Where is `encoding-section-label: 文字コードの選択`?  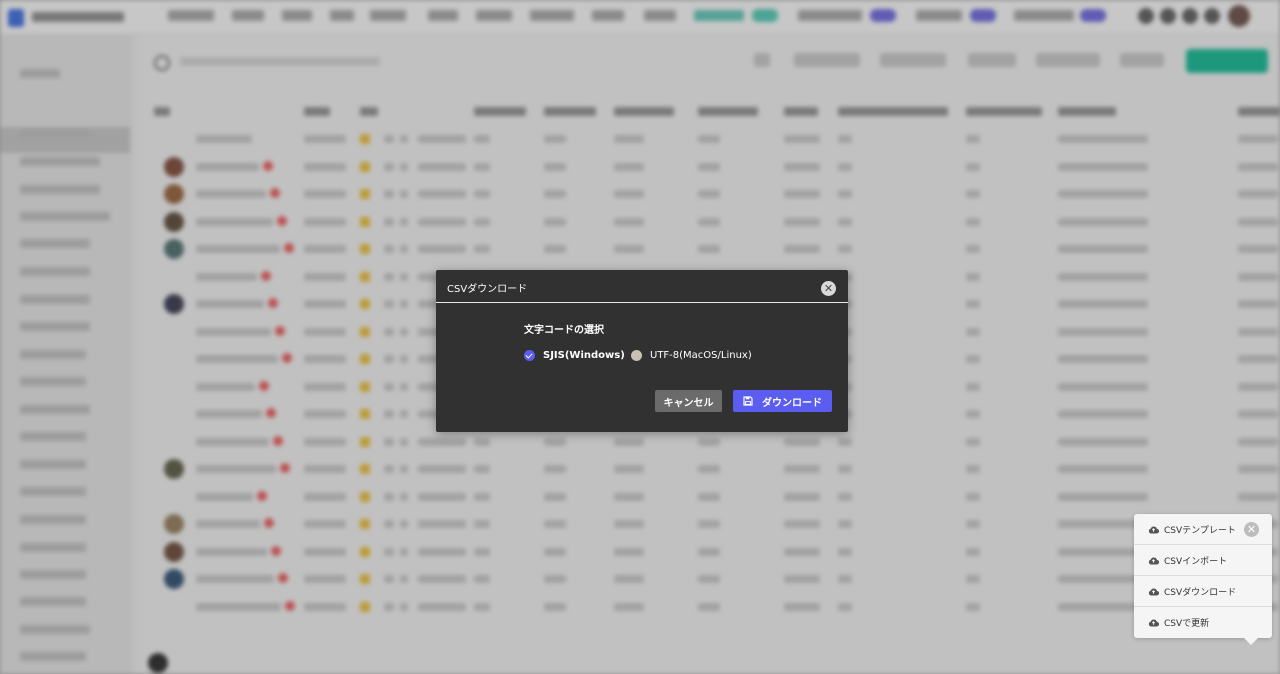 encoding-section-label: 文字コードの選択 is located at coordinates (564, 330).